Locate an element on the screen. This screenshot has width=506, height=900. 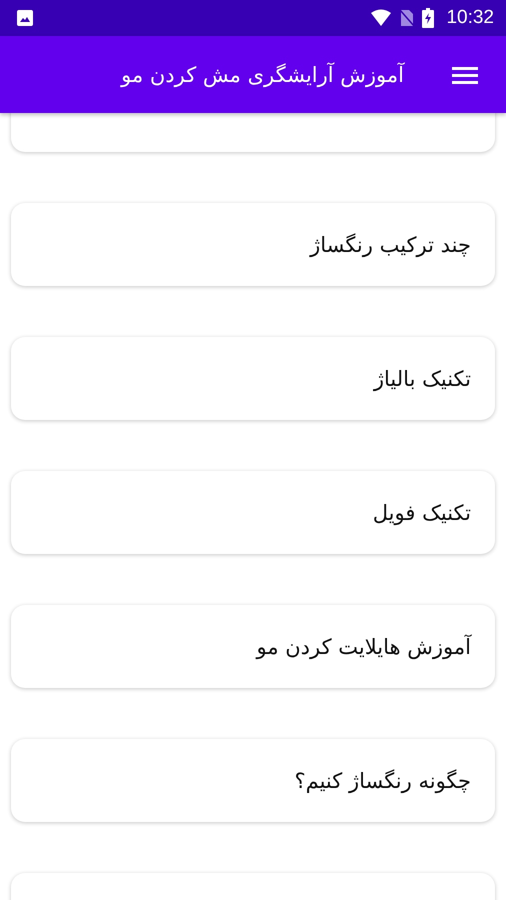
card-title: چگونه رنگساژ کنیم؟ is located at coordinates (382, 780).